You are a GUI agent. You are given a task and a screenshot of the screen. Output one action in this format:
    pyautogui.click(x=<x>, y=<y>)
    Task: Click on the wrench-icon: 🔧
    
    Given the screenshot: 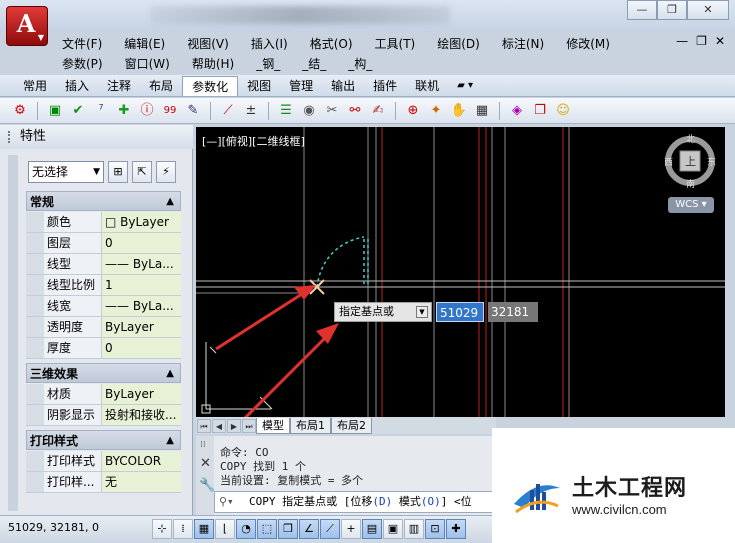 What is the action you would take?
    pyautogui.click(x=207, y=485)
    